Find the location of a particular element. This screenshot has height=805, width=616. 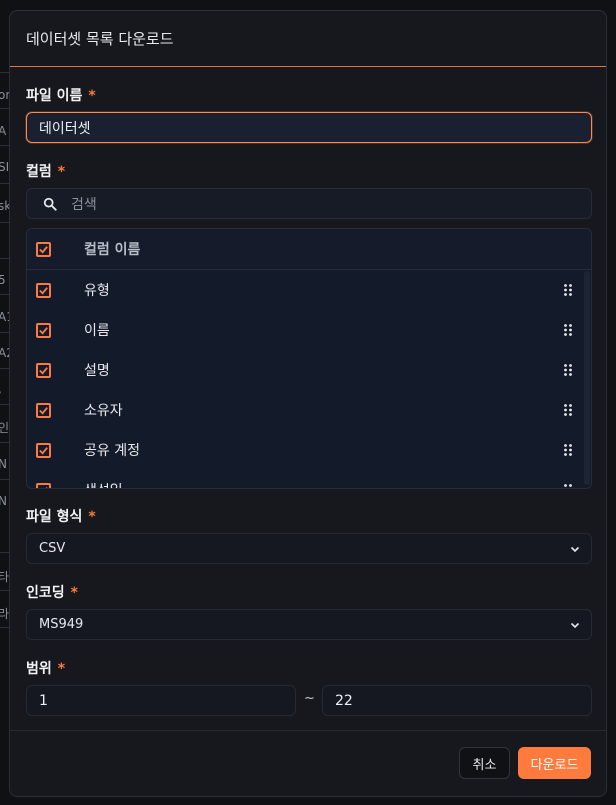

list-item: 이름 is located at coordinates (309, 330).